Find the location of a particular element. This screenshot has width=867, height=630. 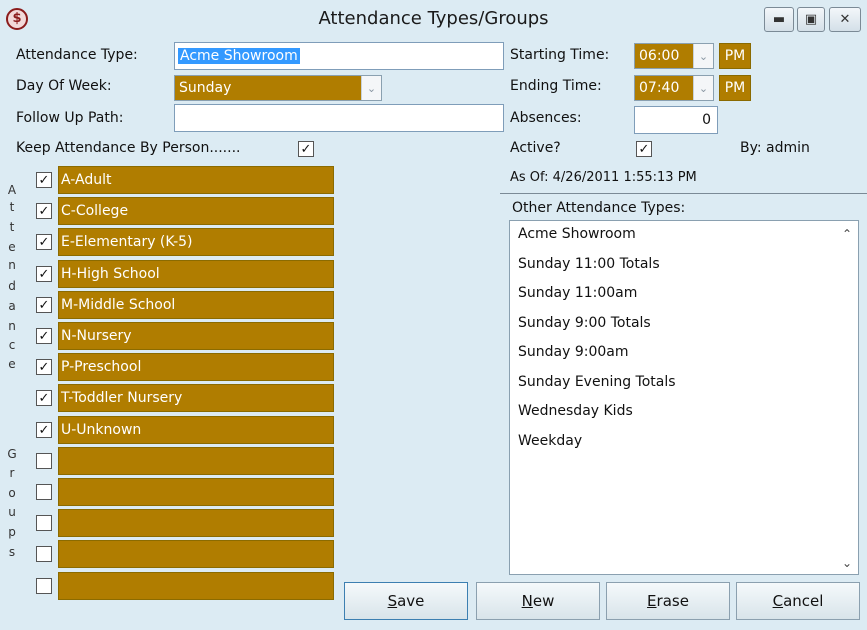

window-title: Attendance Types/Groups is located at coordinates (433, 18).